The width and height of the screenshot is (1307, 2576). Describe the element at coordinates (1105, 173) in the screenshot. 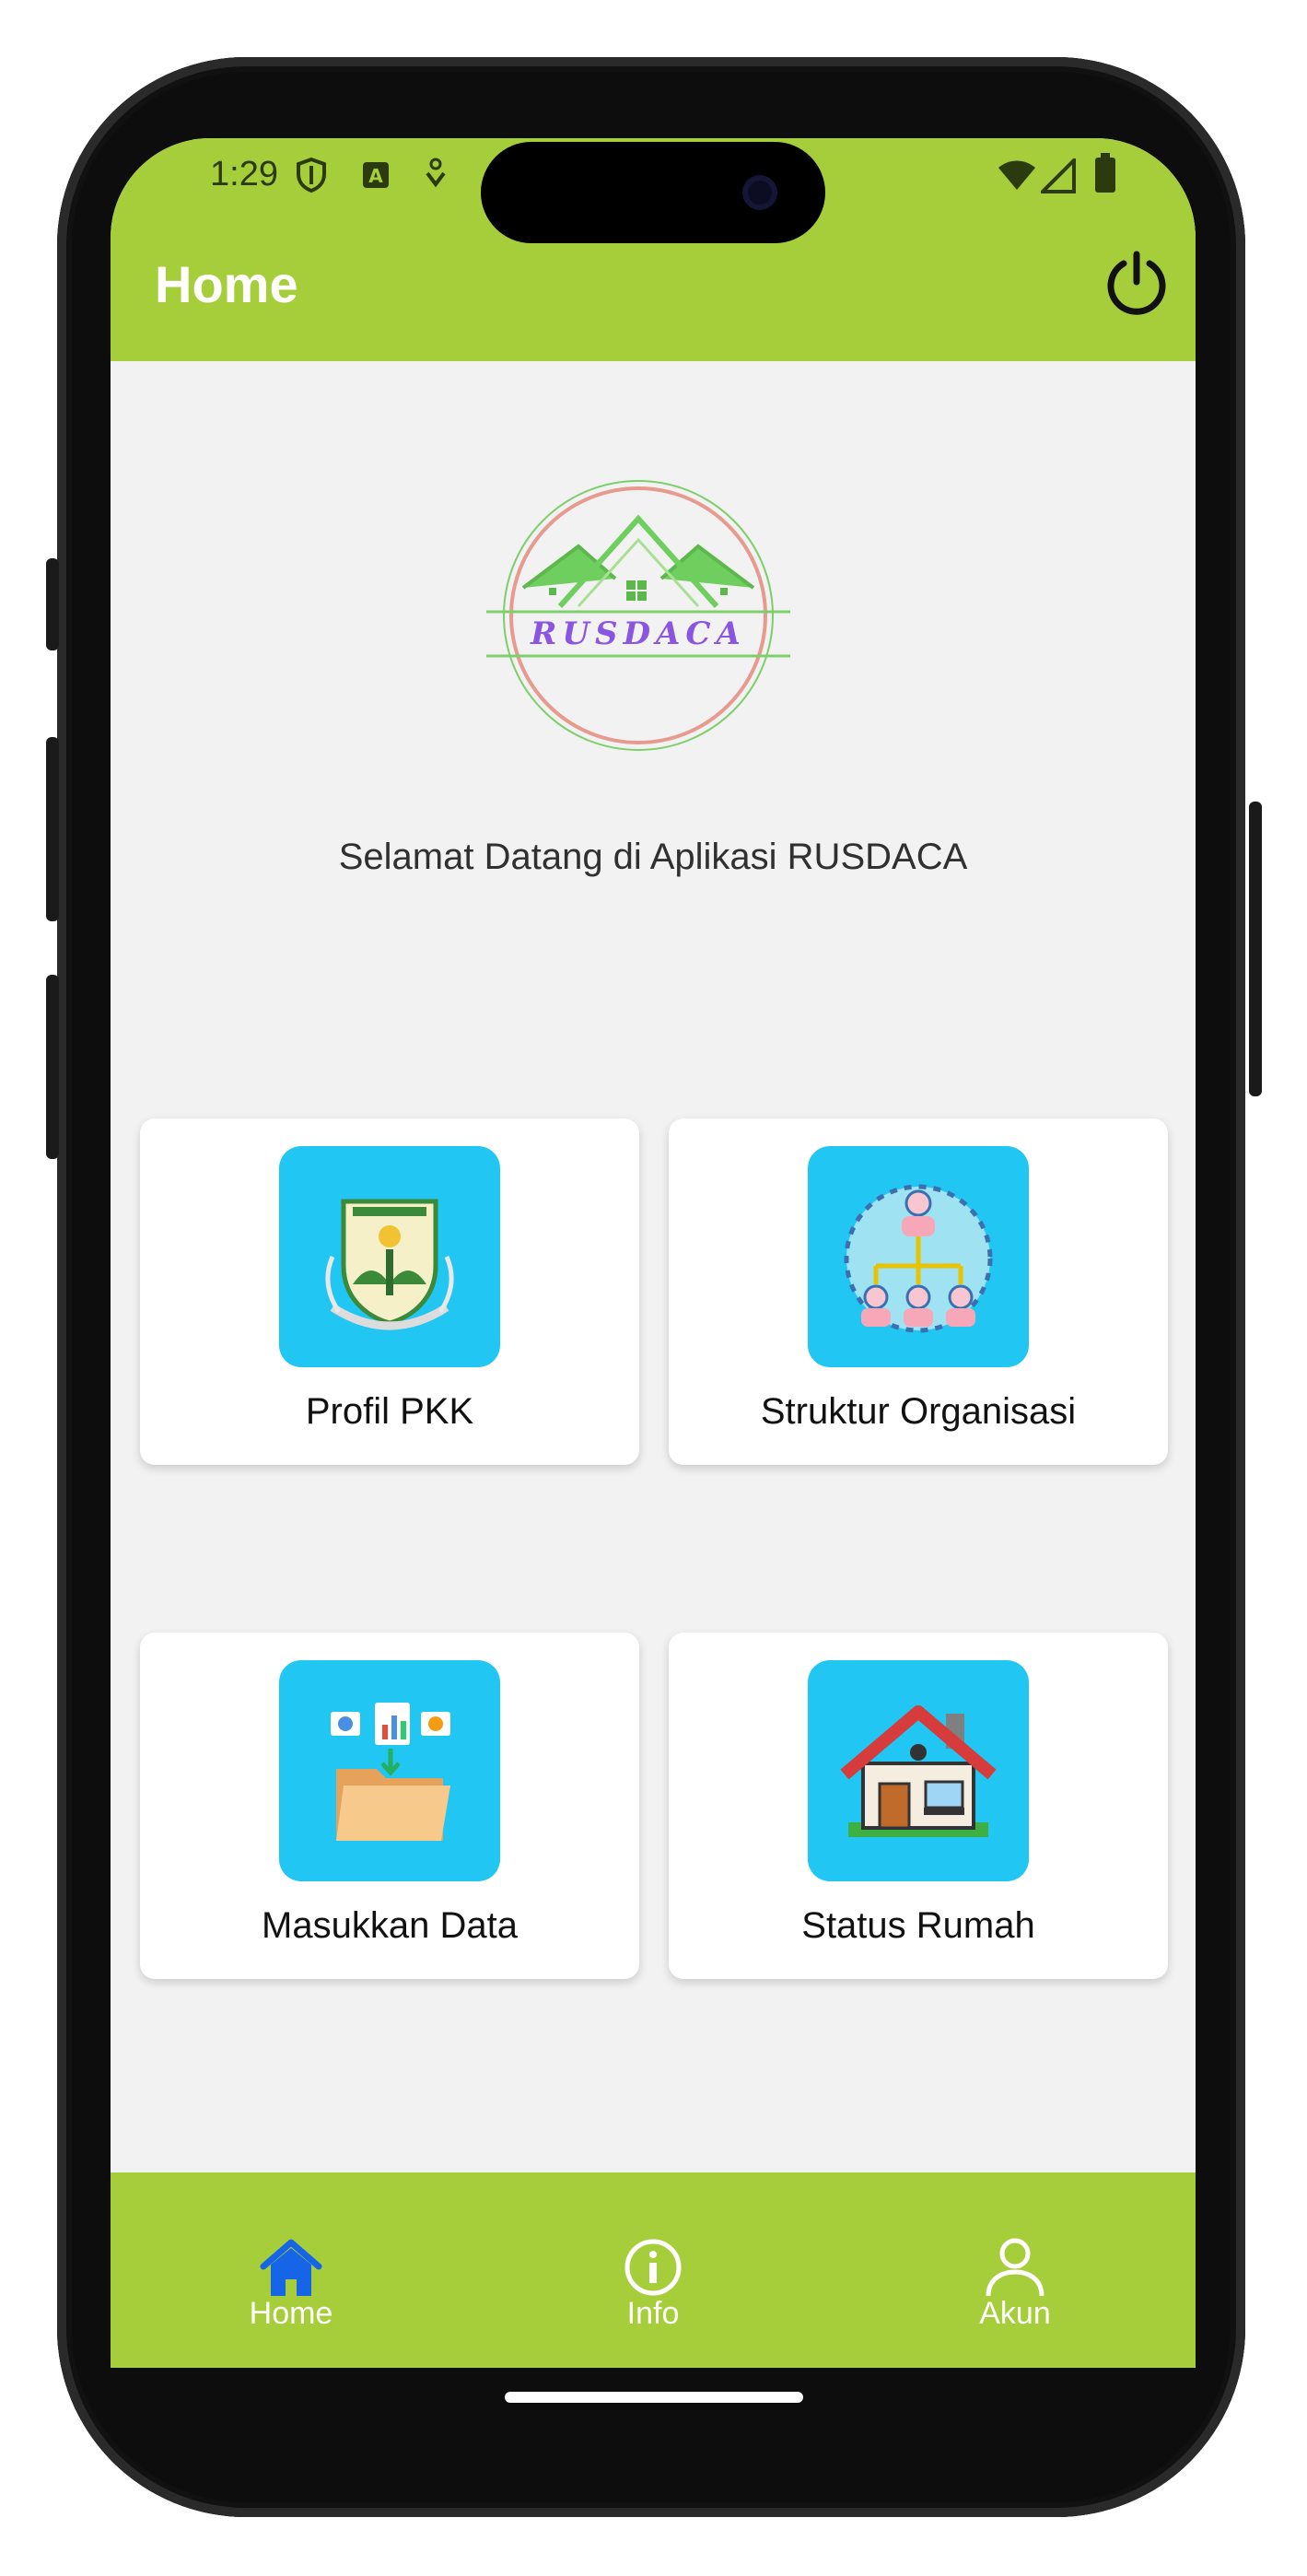

I see `battery-icon` at that location.